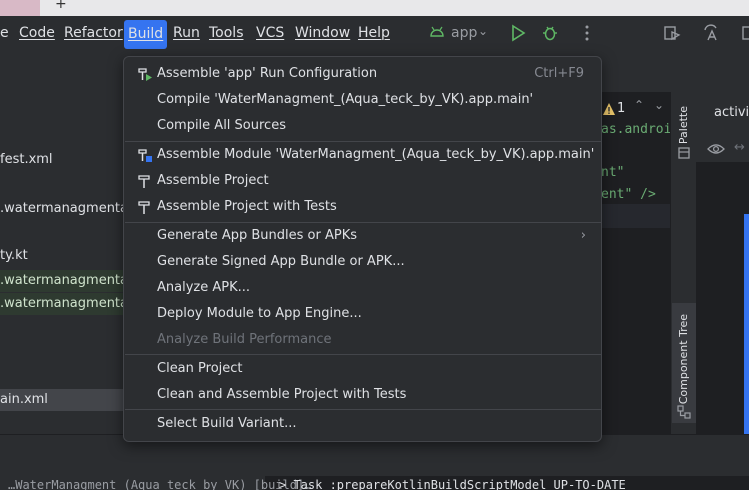 The height and width of the screenshot is (490, 749). What do you see at coordinates (621, 108) in the screenshot?
I see `warning-count: 1` at bounding box center [621, 108].